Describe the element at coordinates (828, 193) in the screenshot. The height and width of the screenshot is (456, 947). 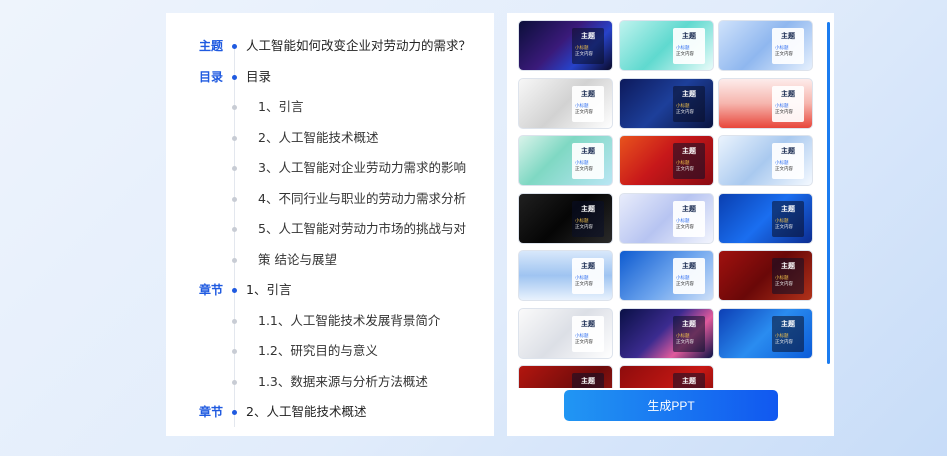
I see `template-scrollbar` at that location.